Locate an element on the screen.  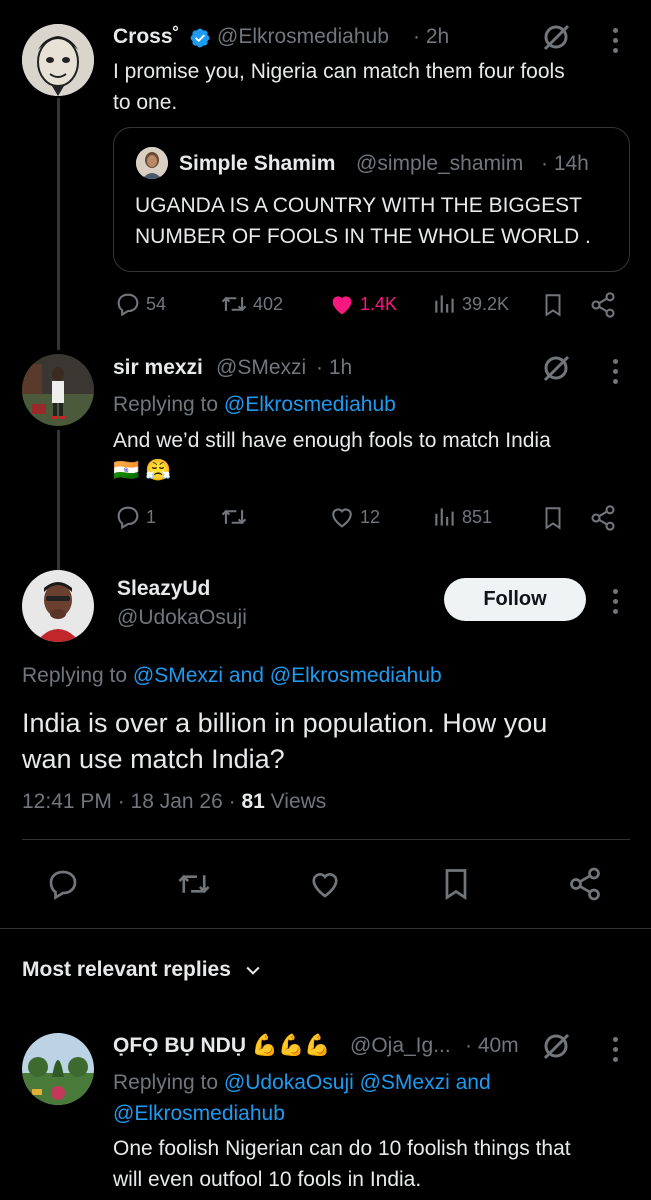
verified-badge-icon is located at coordinates (200, 38).